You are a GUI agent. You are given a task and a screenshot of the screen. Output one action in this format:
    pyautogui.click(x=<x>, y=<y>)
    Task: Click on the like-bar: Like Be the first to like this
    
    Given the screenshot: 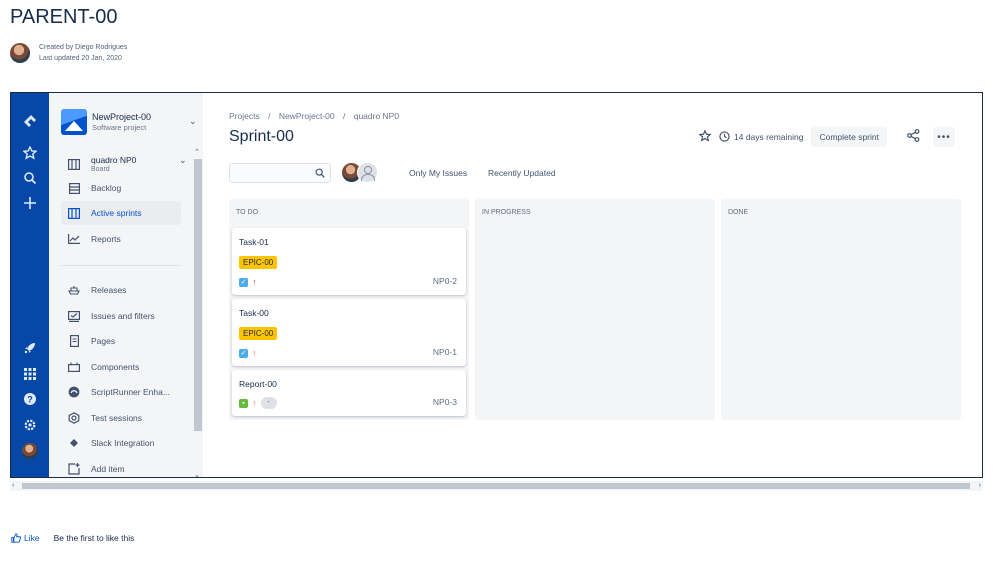 What is the action you would take?
    pyautogui.click(x=72, y=538)
    